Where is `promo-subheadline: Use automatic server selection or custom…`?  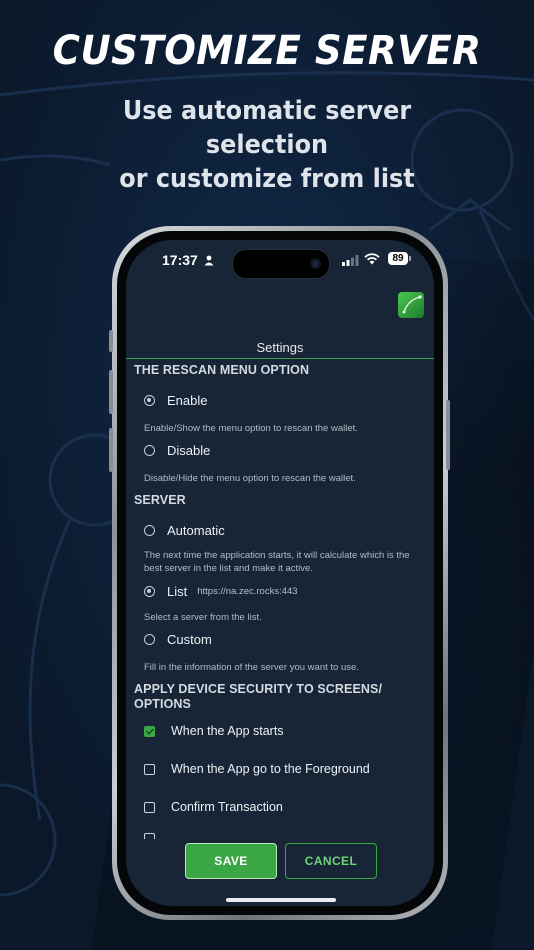 promo-subheadline: Use automatic server selection or custom… is located at coordinates (267, 145).